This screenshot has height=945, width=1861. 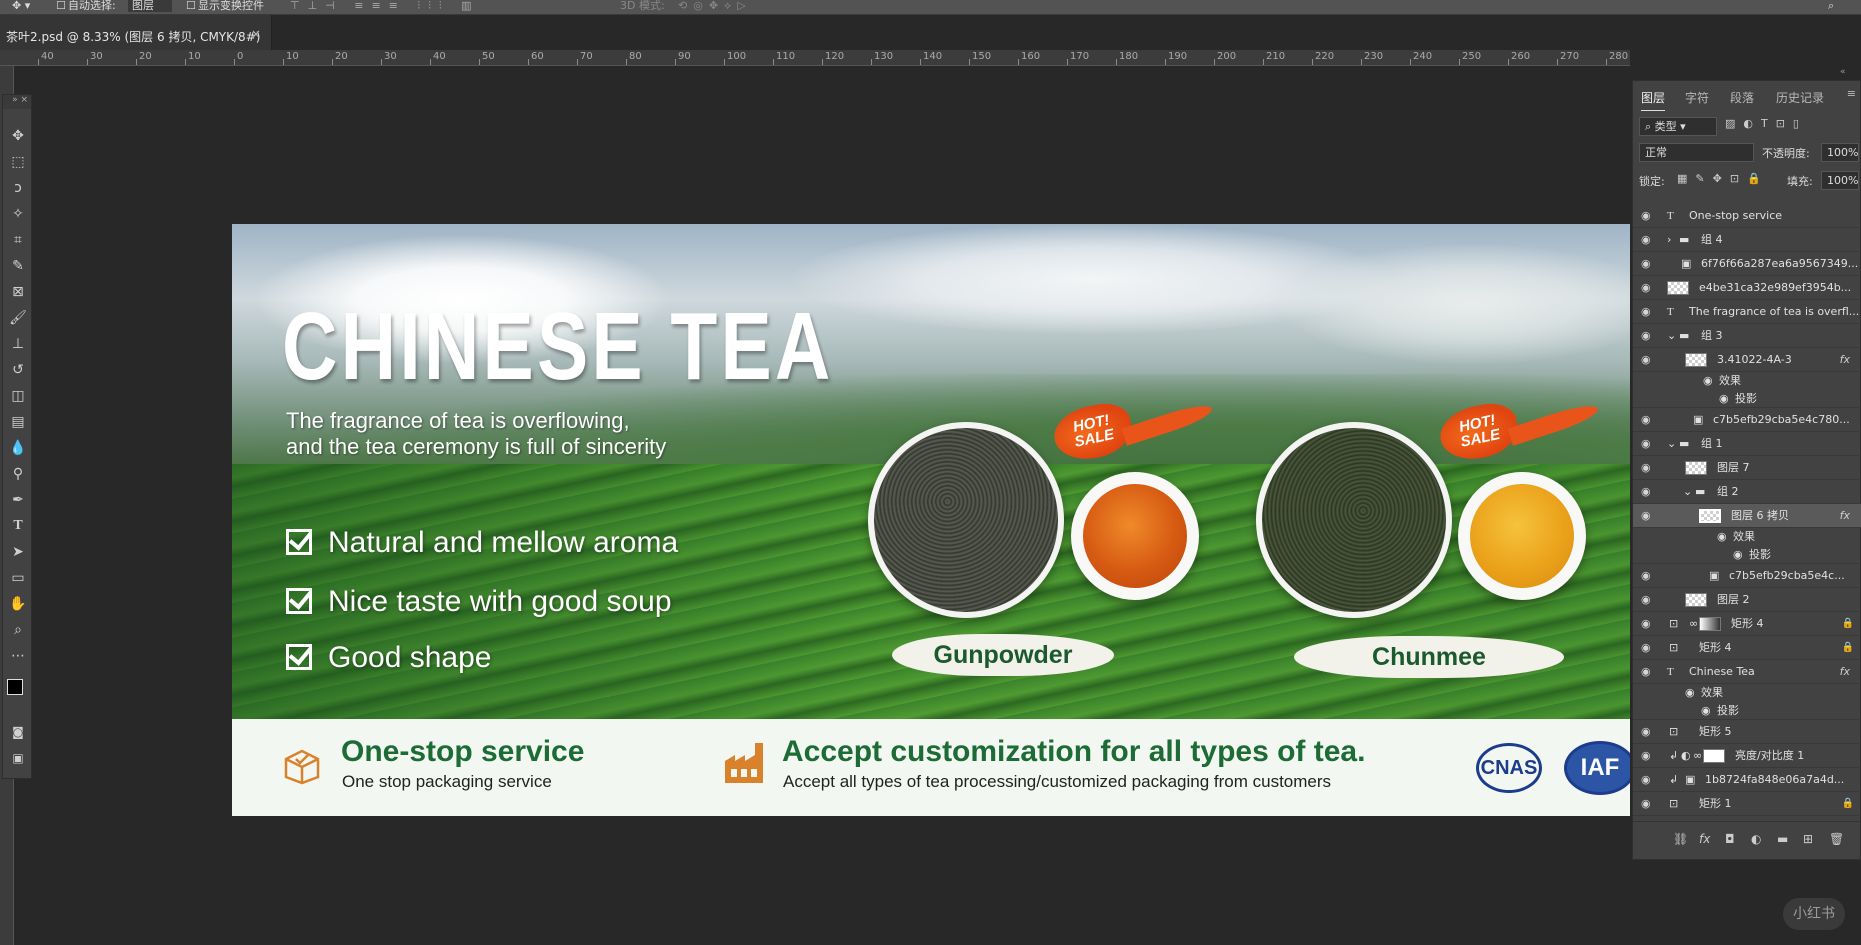 I want to click on document-tab: 茶叶2.psd @ 8.33% (图层 6 拷贝, CMYK/8#) ×, so click(x=136, y=32).